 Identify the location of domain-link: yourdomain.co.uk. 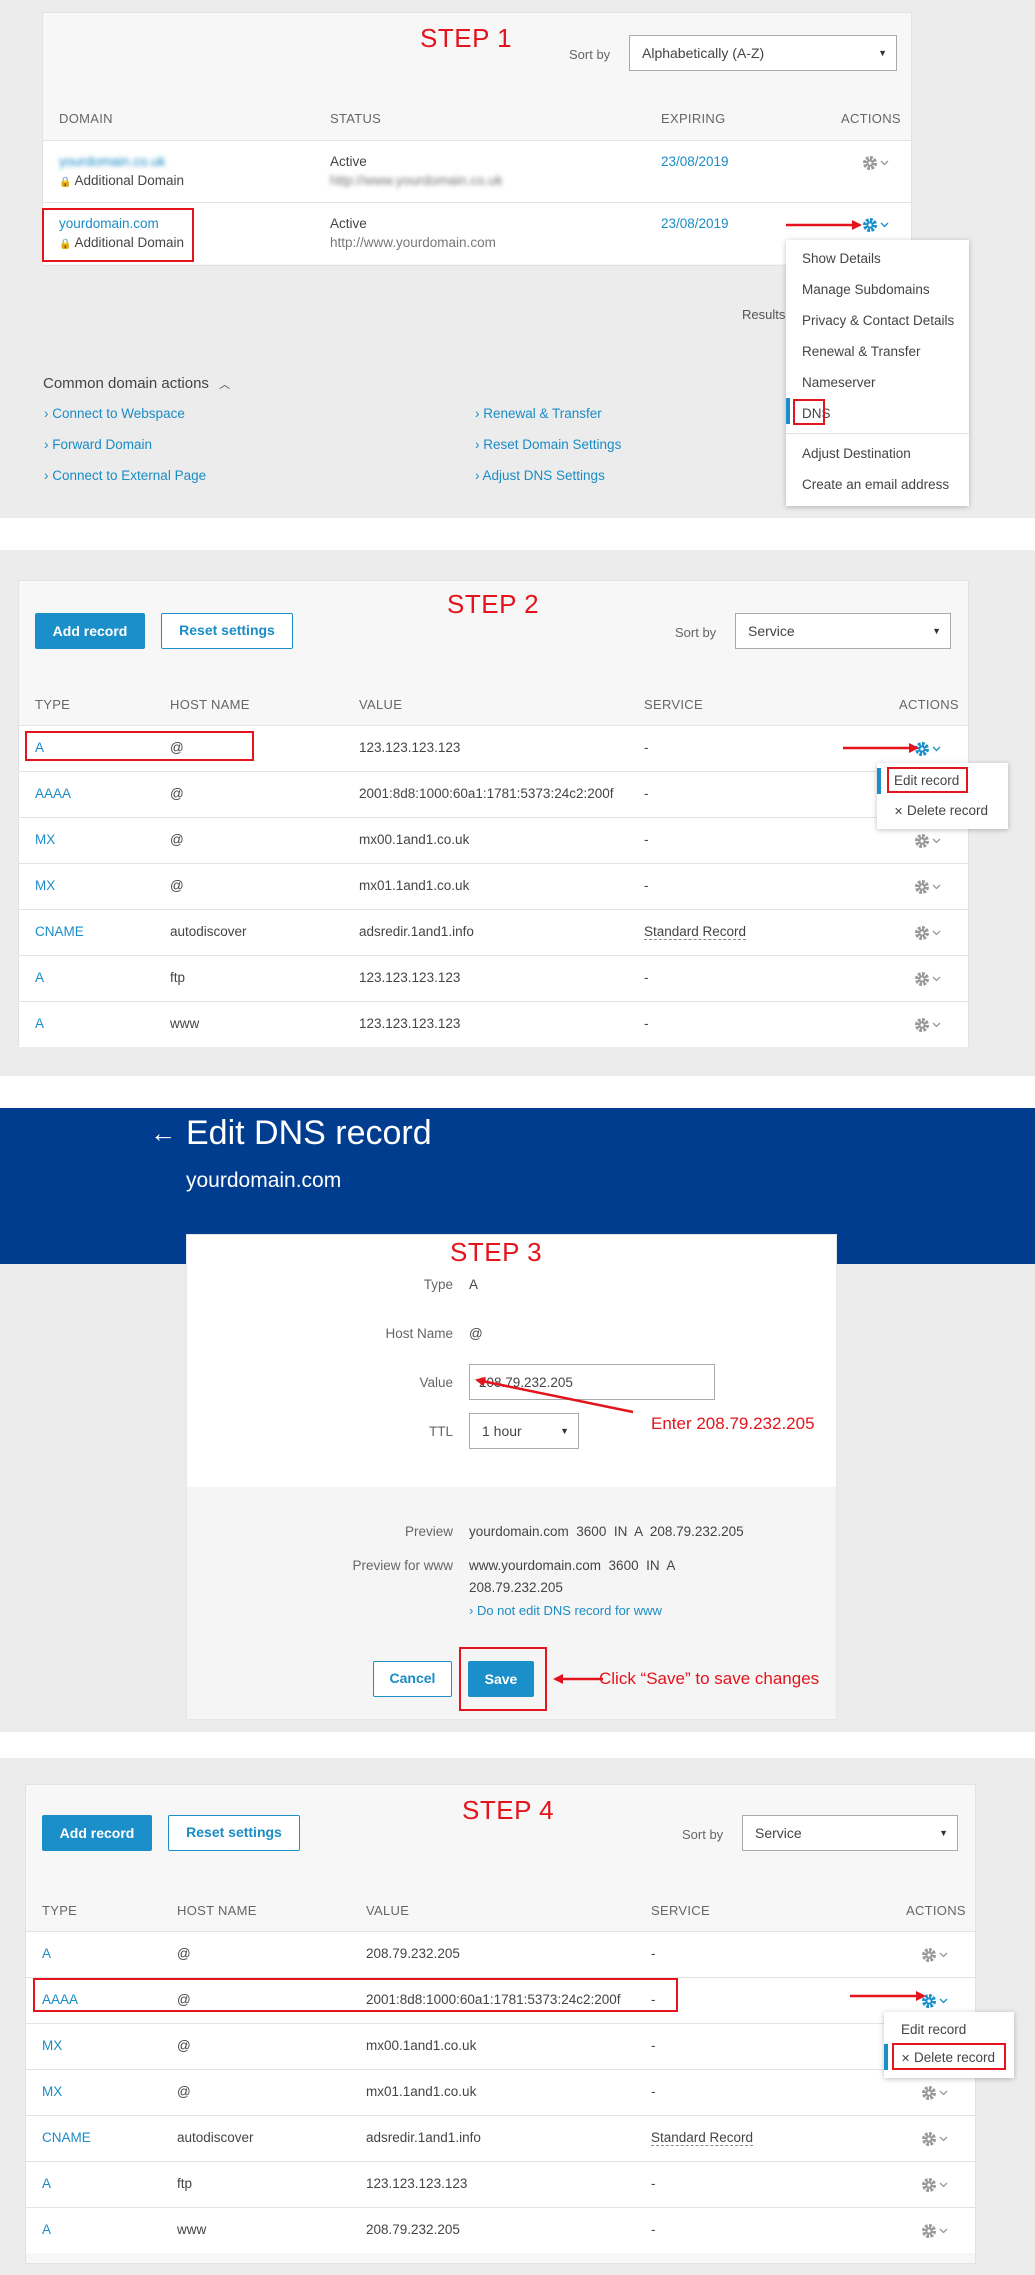
(112, 161).